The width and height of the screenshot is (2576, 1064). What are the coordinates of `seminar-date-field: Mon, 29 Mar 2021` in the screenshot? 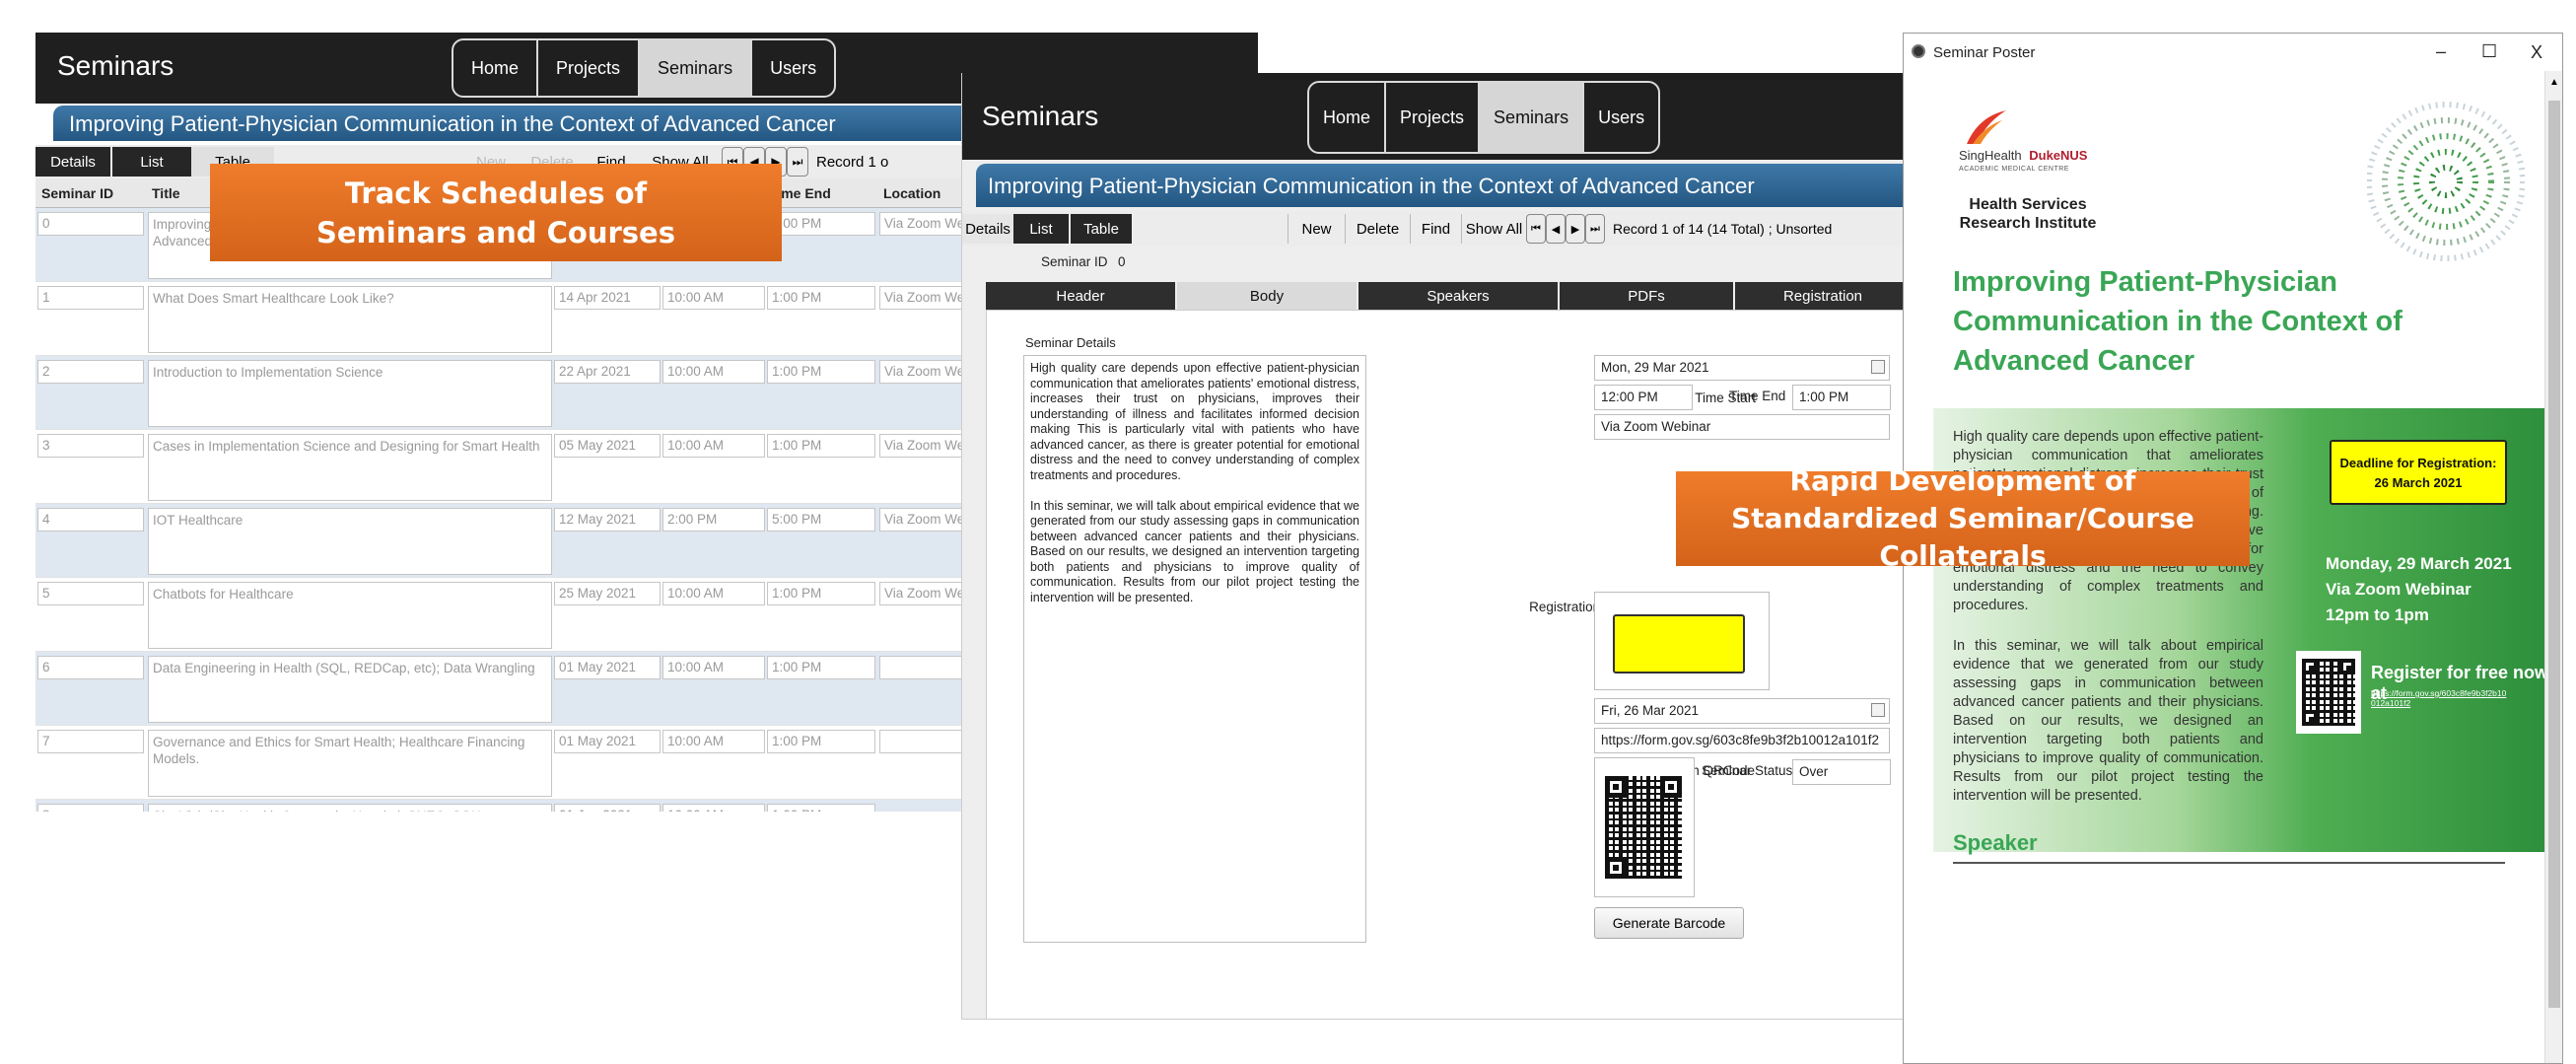 It's located at (1742, 368).